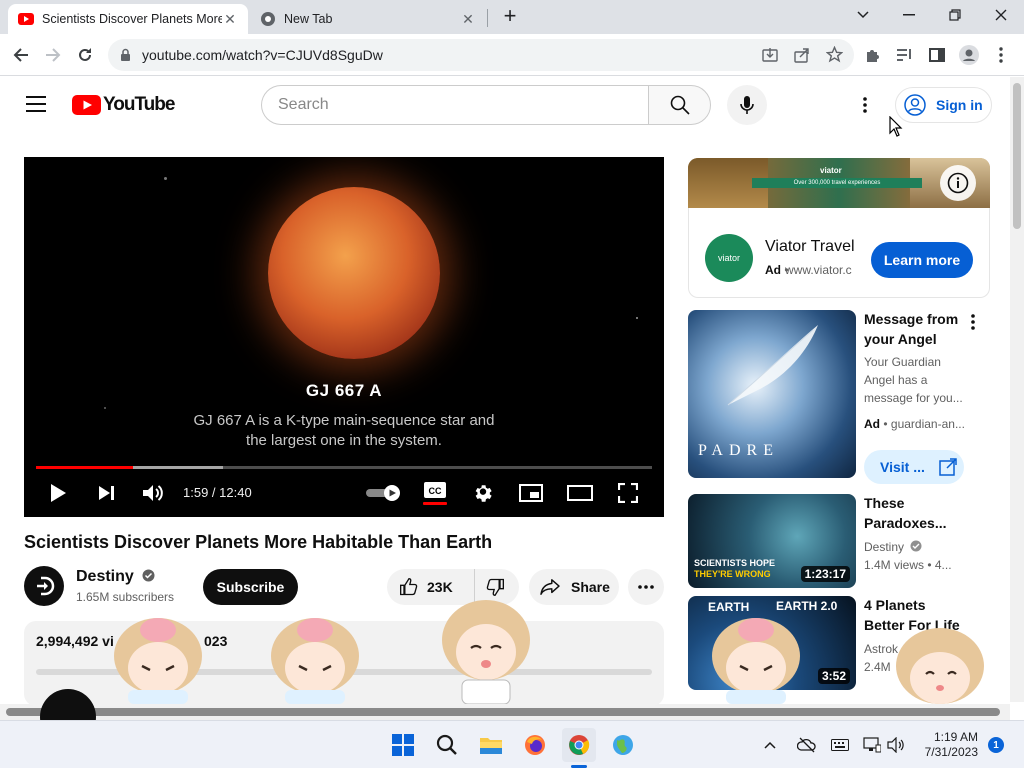  I want to click on keyboard-icon, so click(840, 745).